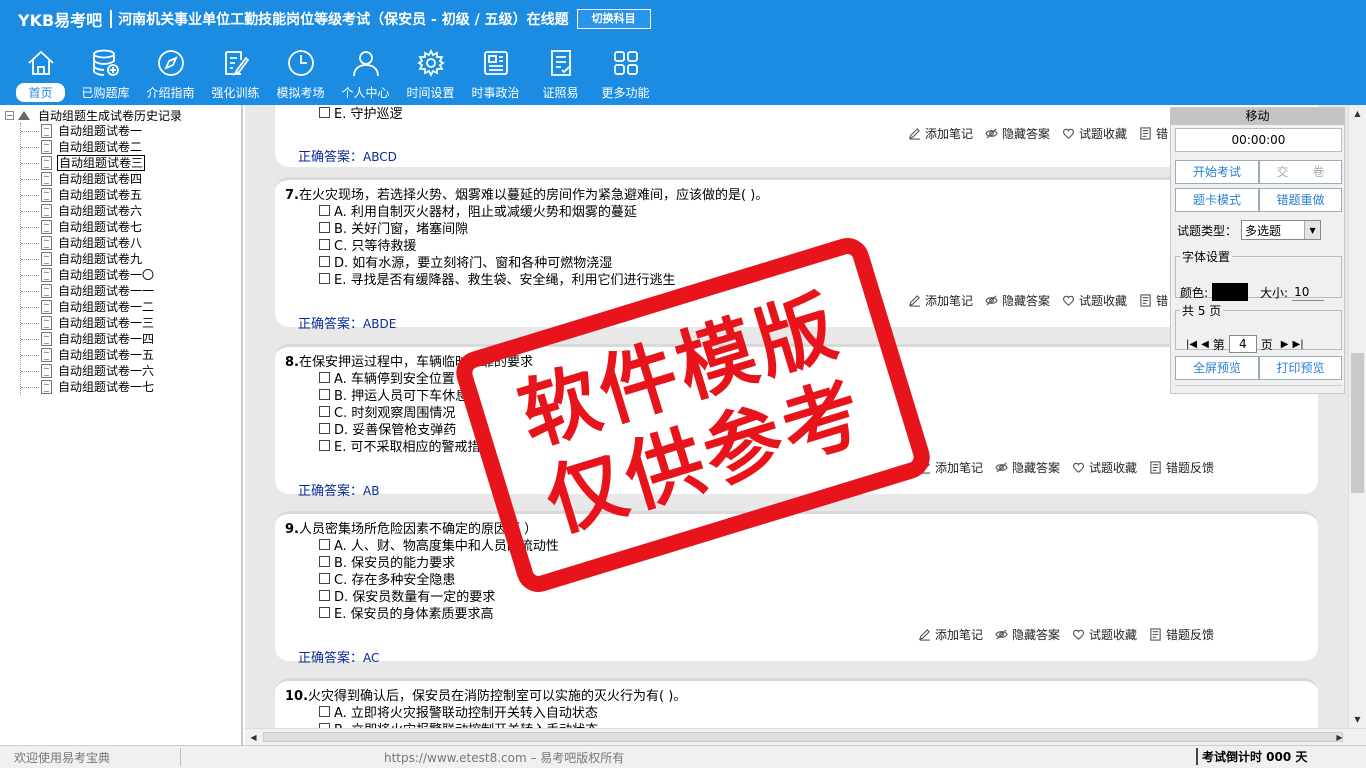 The height and width of the screenshot is (768, 1366). Describe the element at coordinates (9, 115) in the screenshot. I see `tree-collapse-icon: −` at that location.